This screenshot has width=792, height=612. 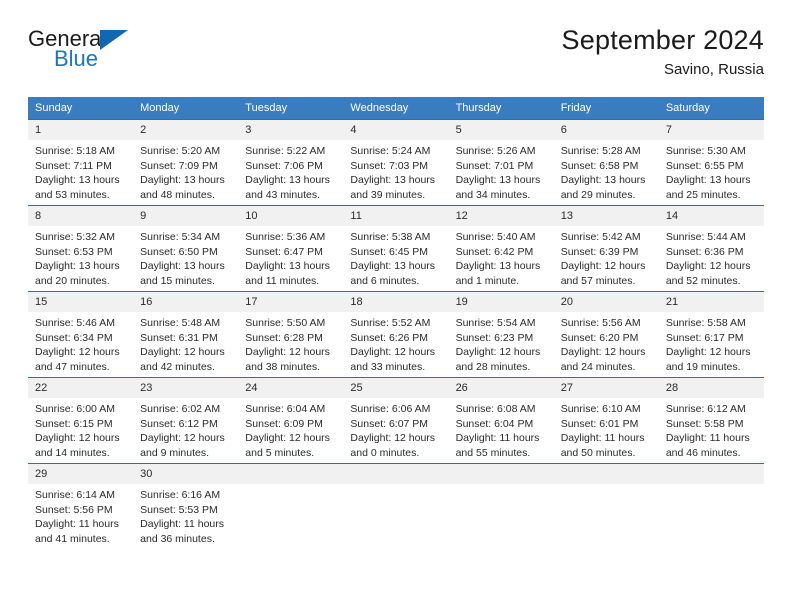 What do you see at coordinates (600, 237) in the screenshot?
I see `sunrise-time: Sunrise: 5:42 AM` at bounding box center [600, 237].